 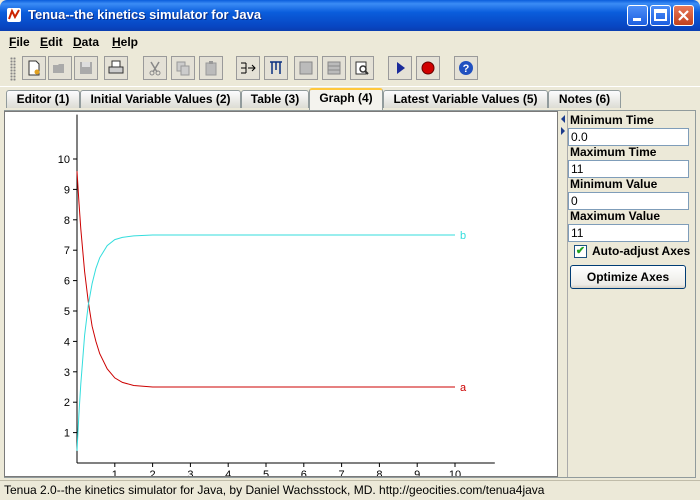 I want to click on close-icon, so click(x=683, y=15).